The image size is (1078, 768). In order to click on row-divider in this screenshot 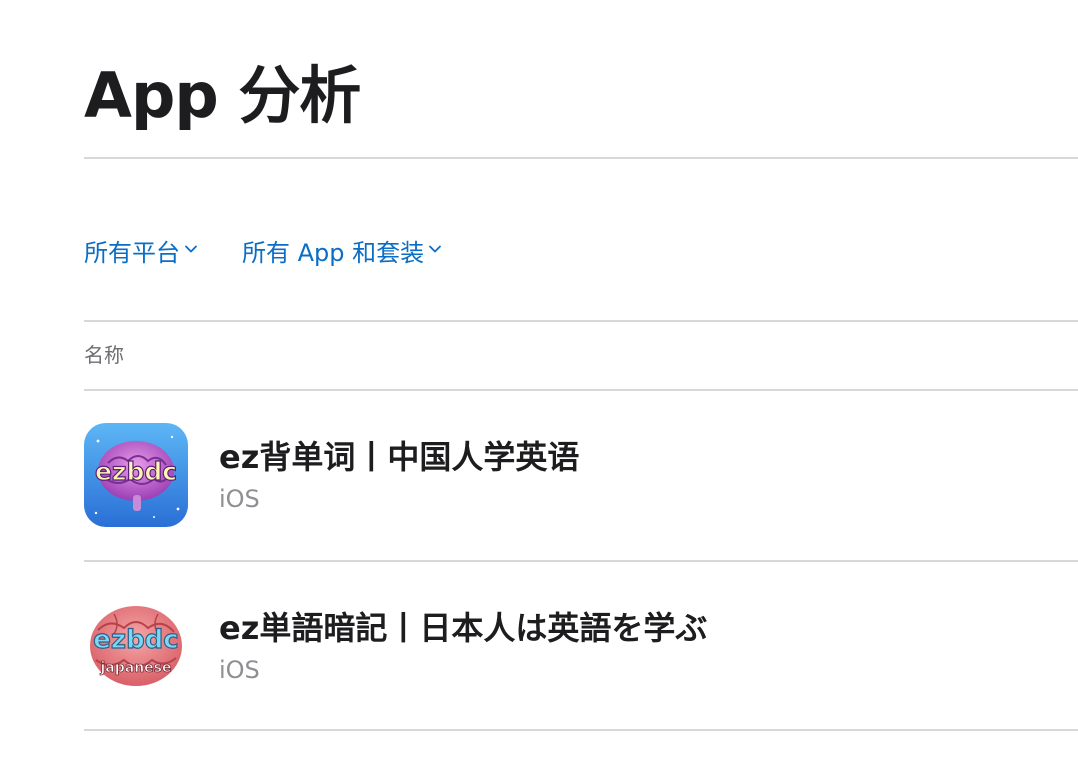, I will do `click(581, 730)`.